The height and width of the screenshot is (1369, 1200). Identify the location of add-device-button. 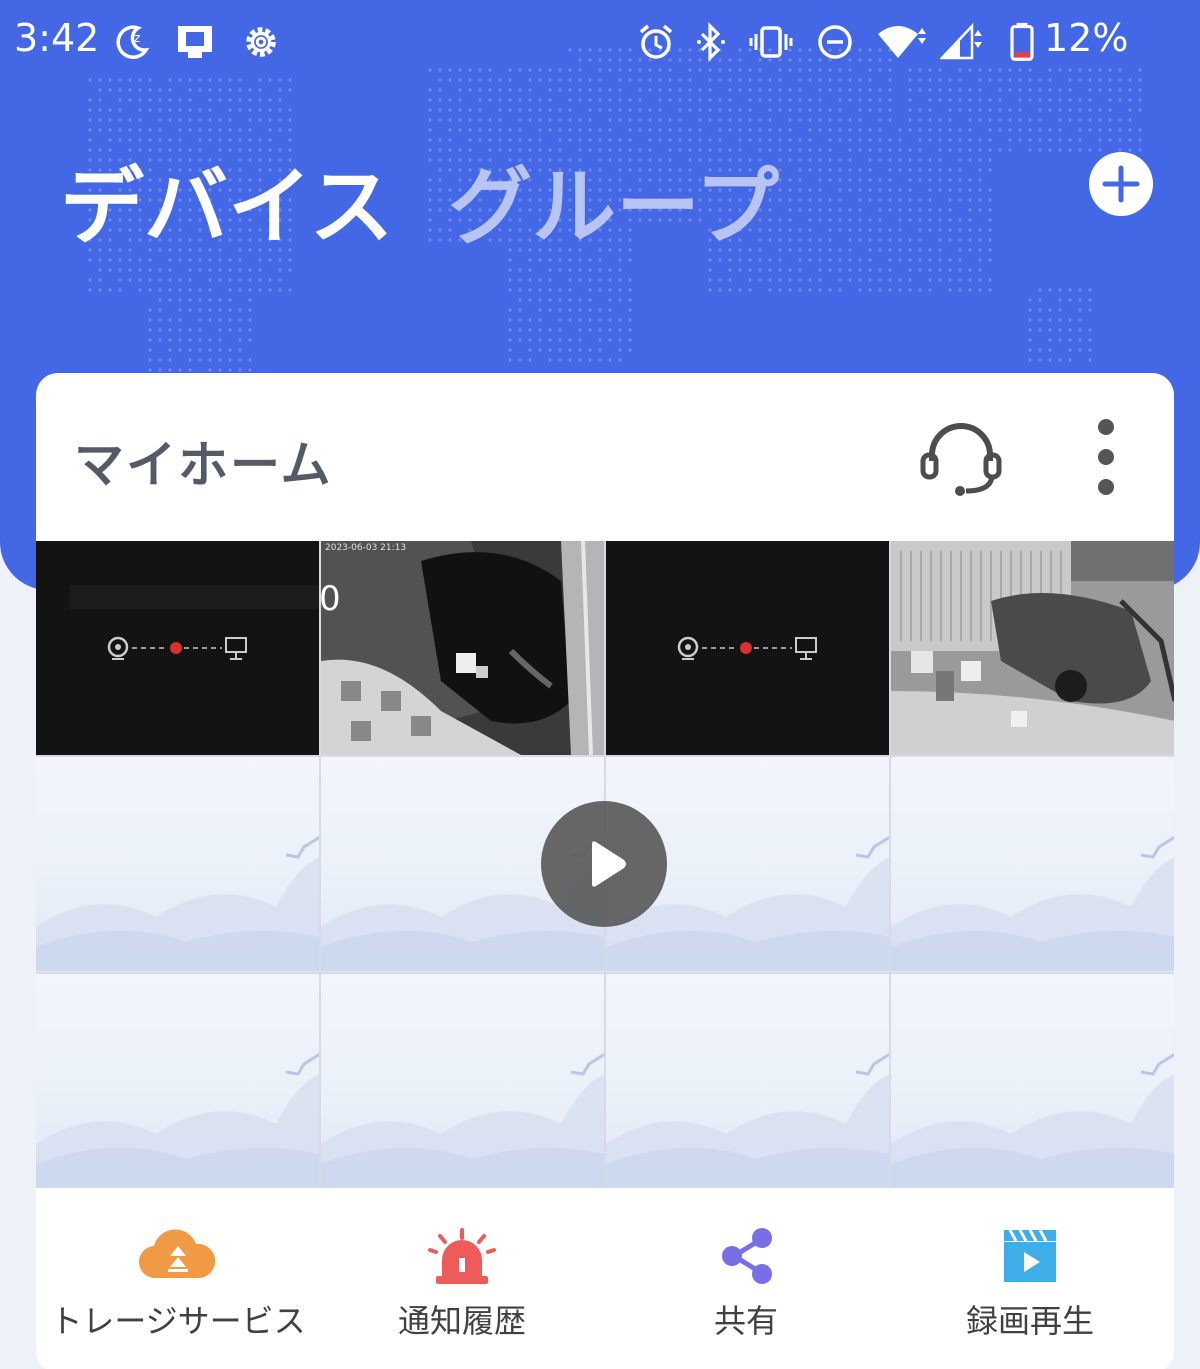
(1121, 184).